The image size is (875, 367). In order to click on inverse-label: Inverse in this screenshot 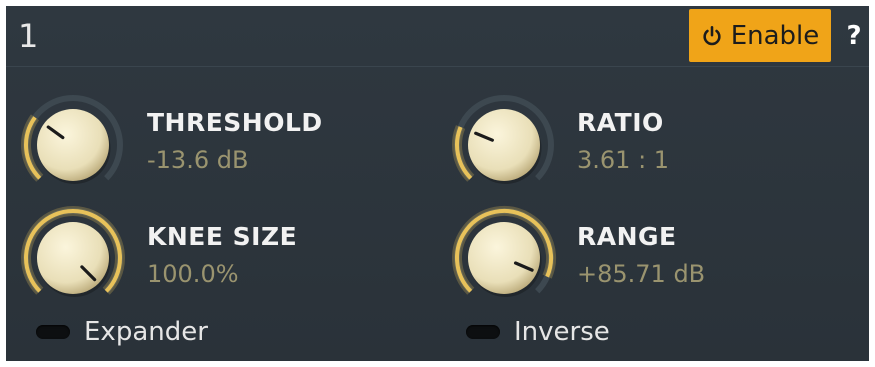, I will do `click(562, 332)`.